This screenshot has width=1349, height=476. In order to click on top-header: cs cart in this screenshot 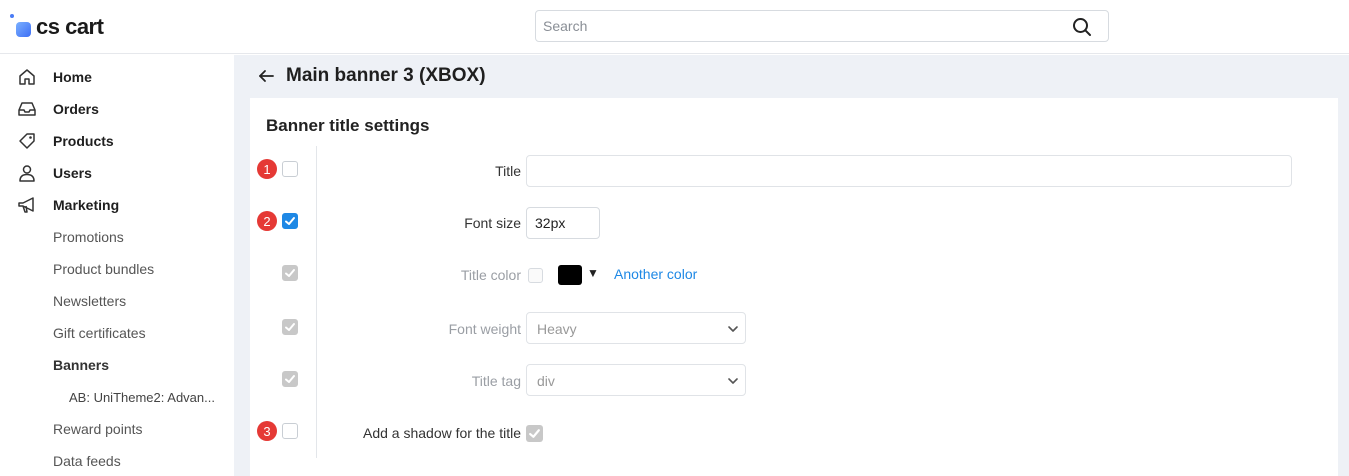, I will do `click(674, 27)`.